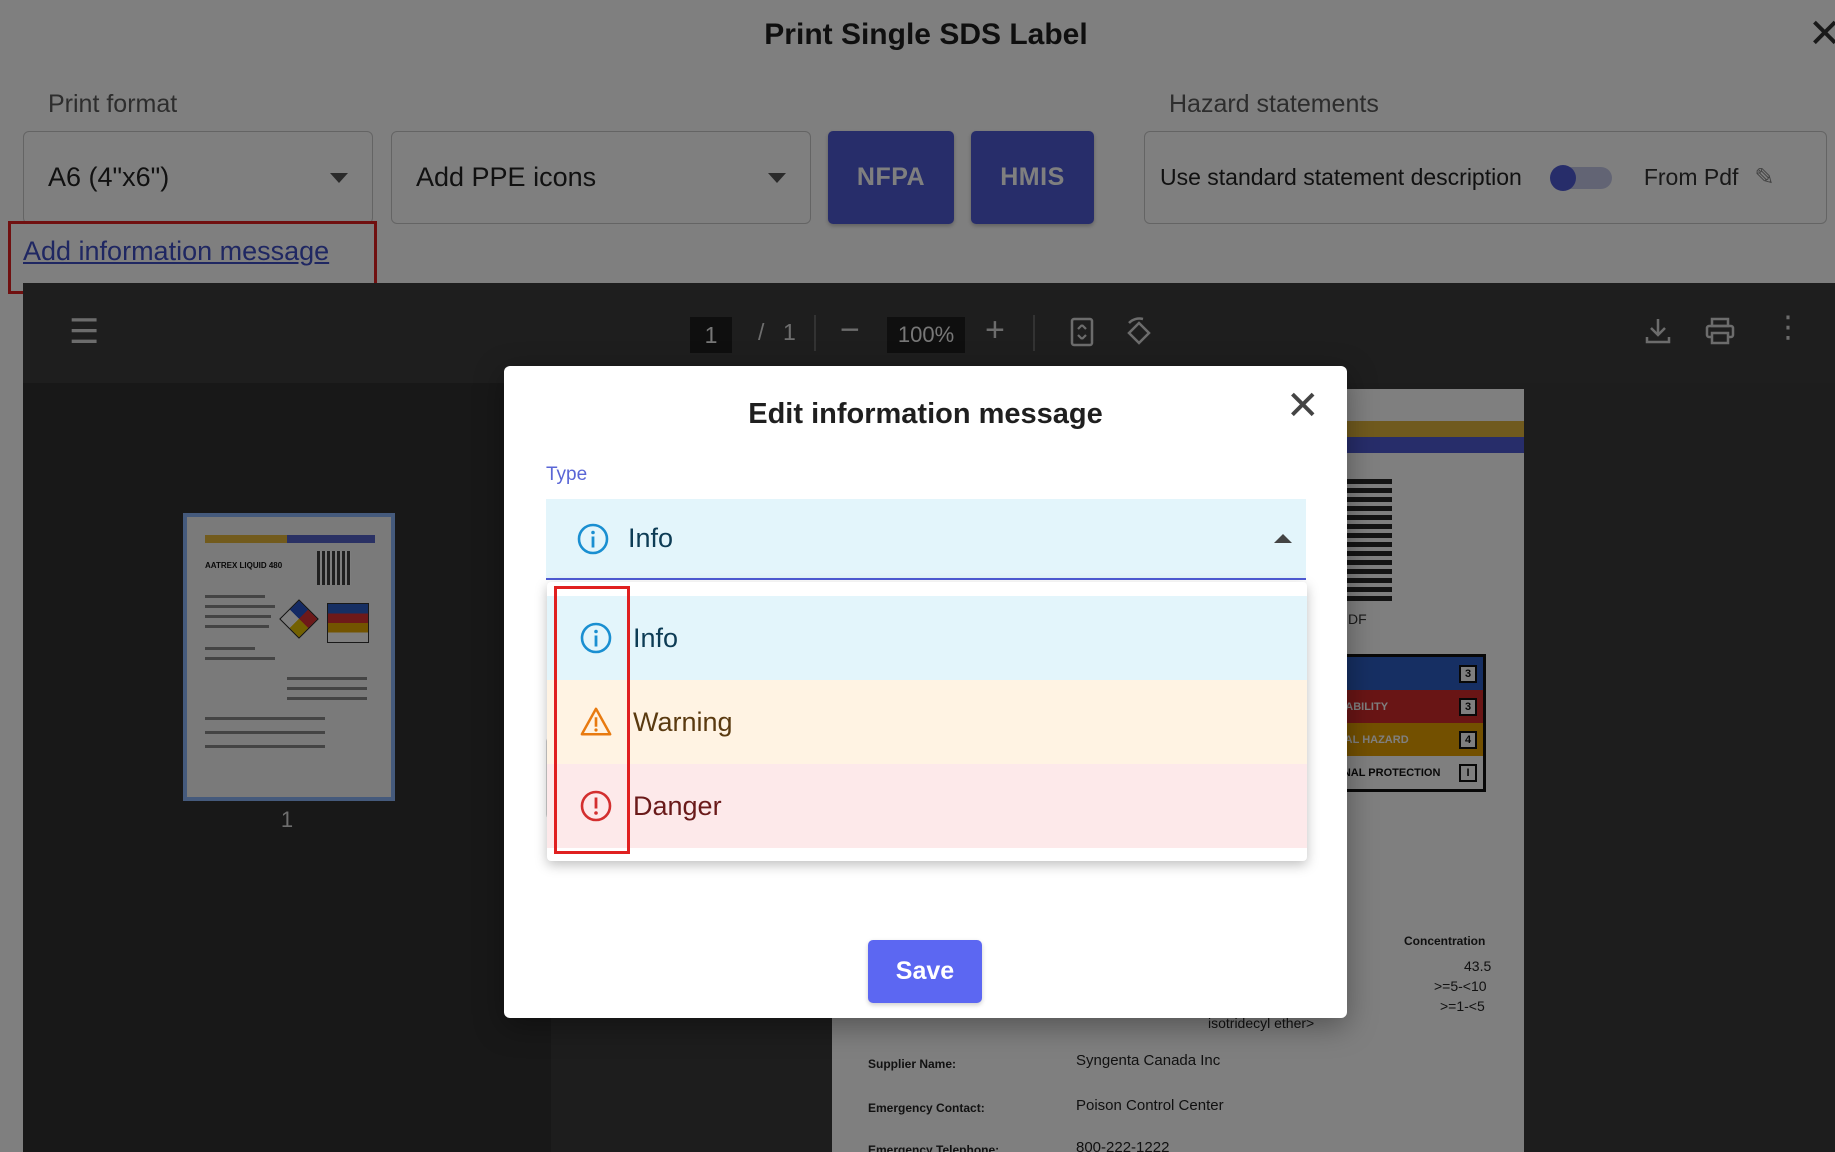 This screenshot has height=1152, width=1835. I want to click on option-label: Warning, so click(683, 721).